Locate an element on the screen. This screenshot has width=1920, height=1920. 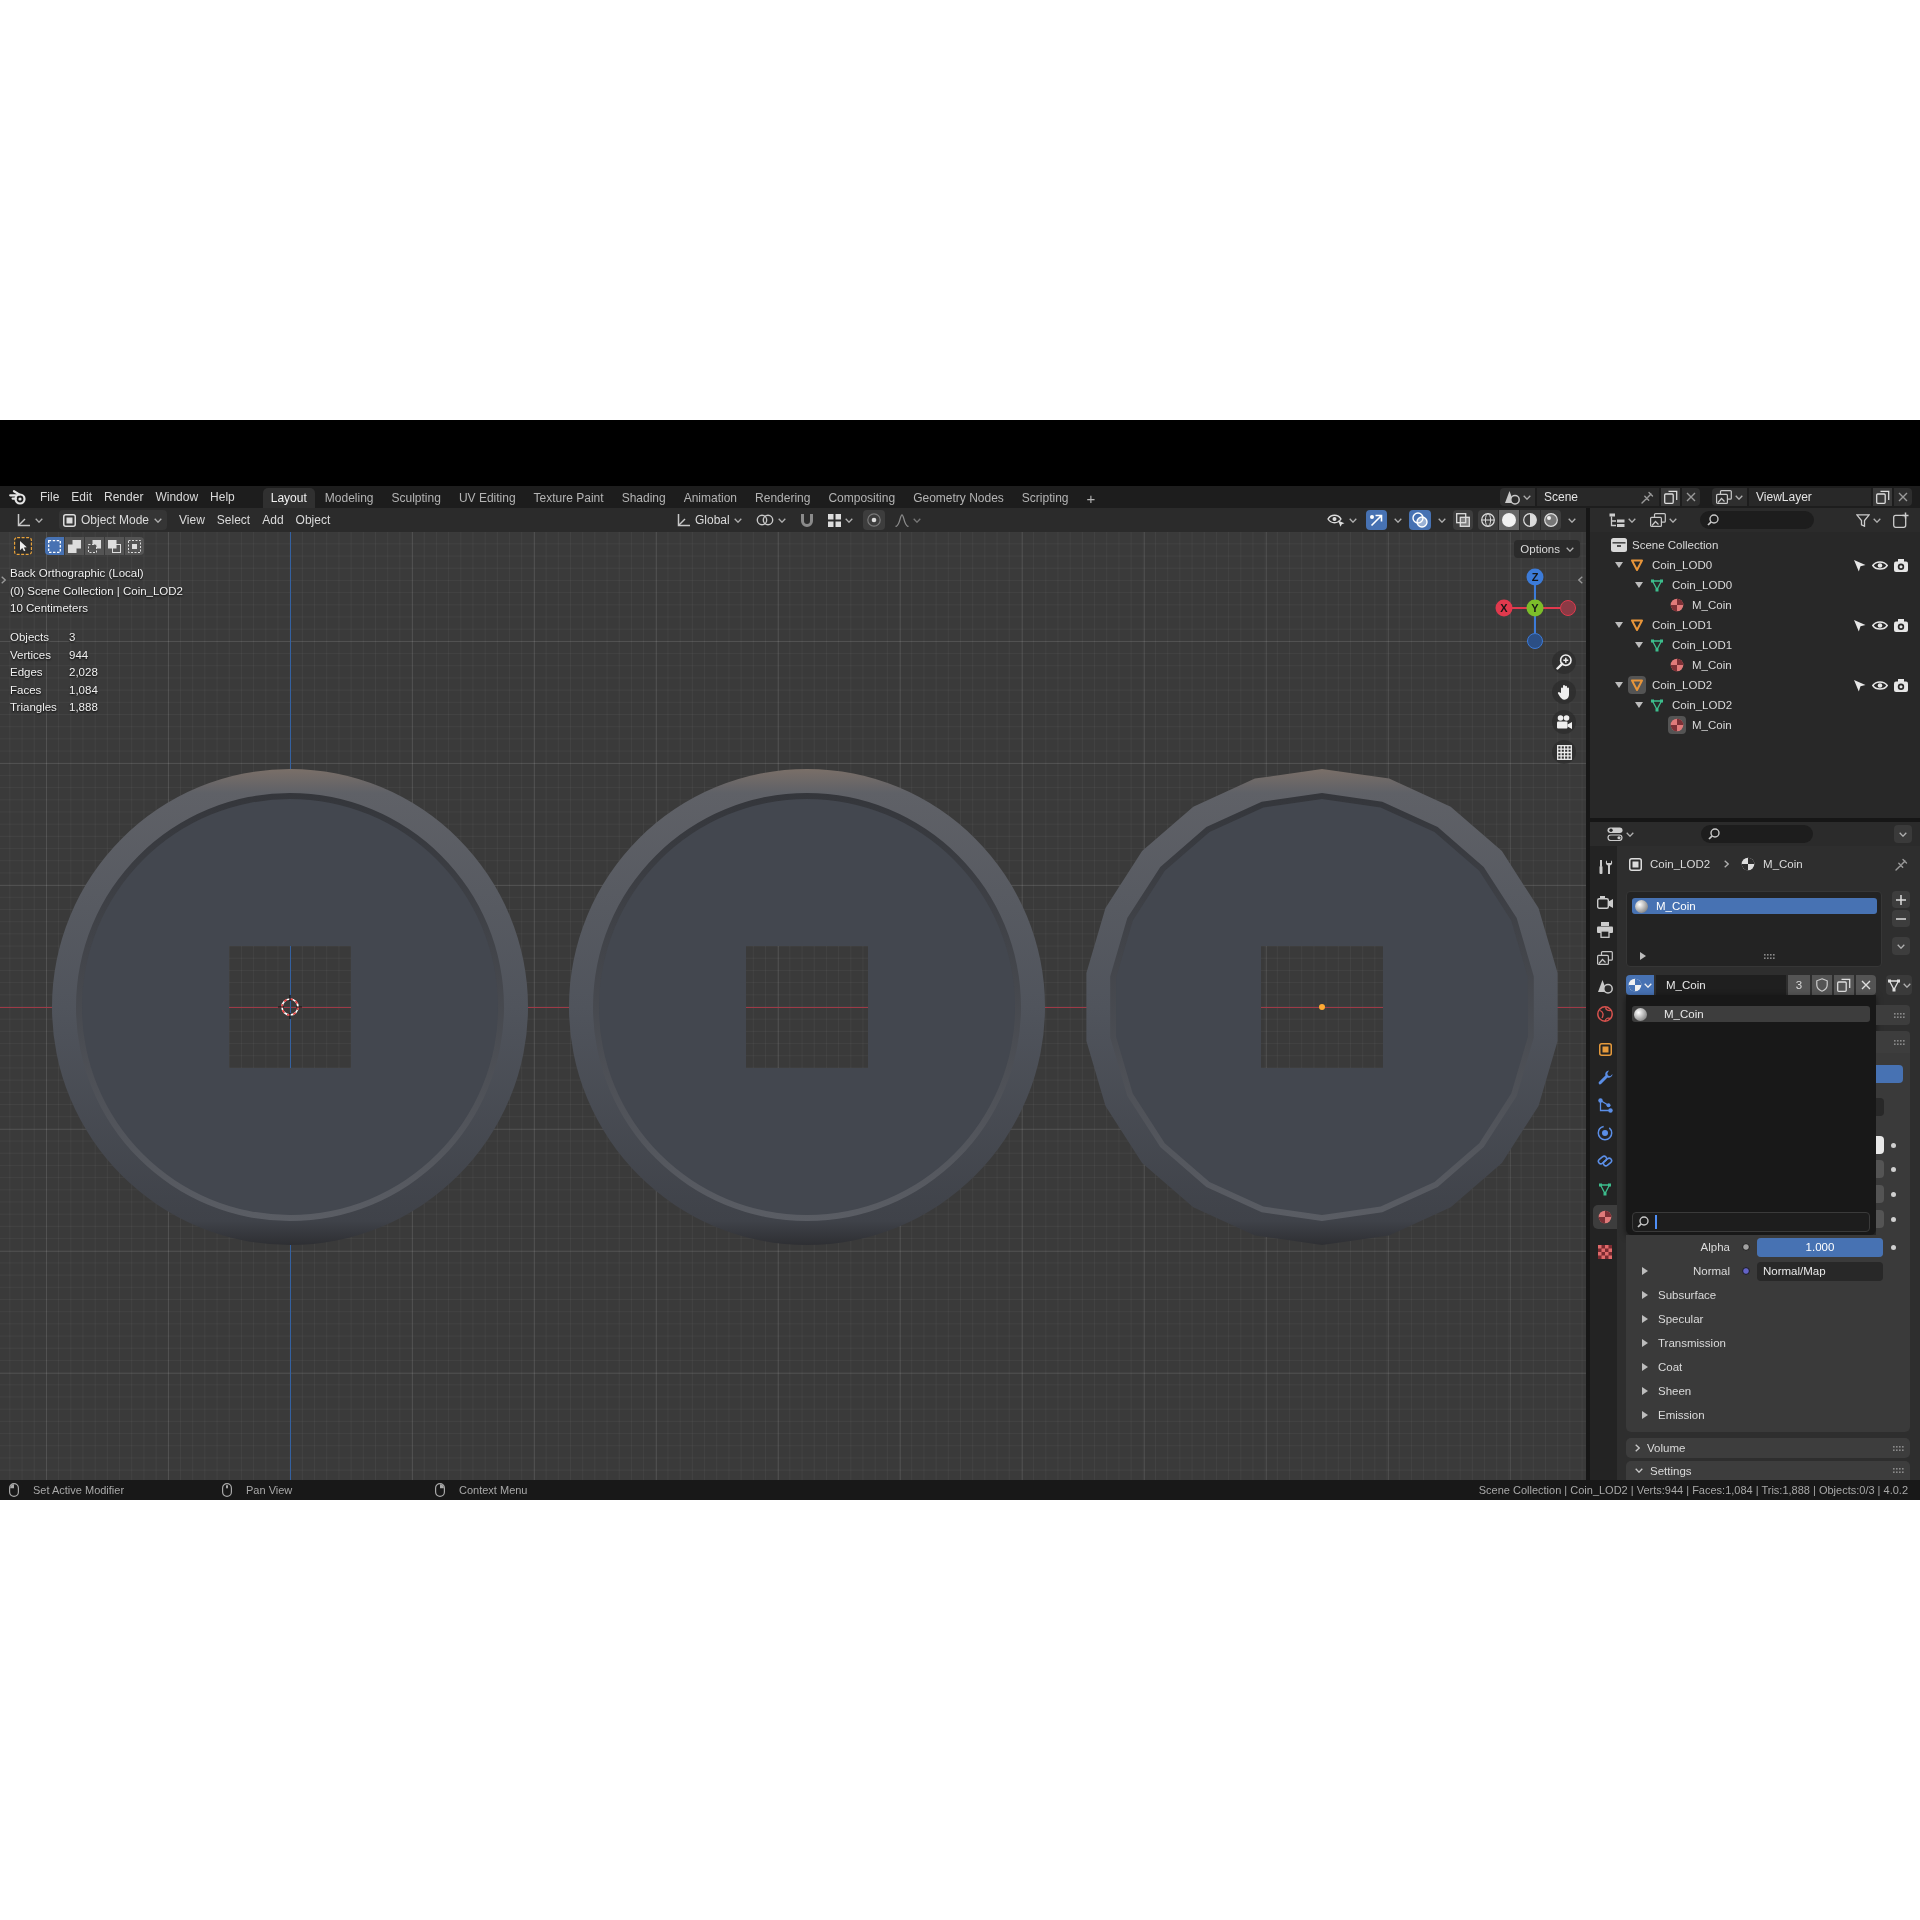
zoom-button is located at coordinates (1564, 662).